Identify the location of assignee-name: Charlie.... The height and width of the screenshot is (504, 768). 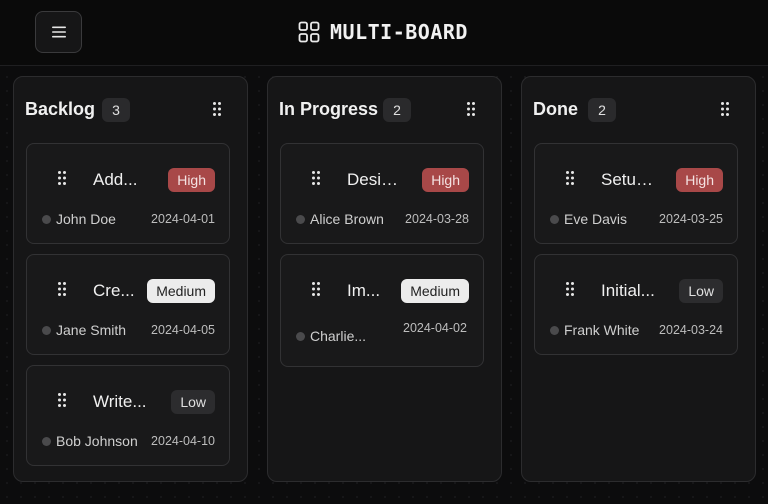
(338, 336).